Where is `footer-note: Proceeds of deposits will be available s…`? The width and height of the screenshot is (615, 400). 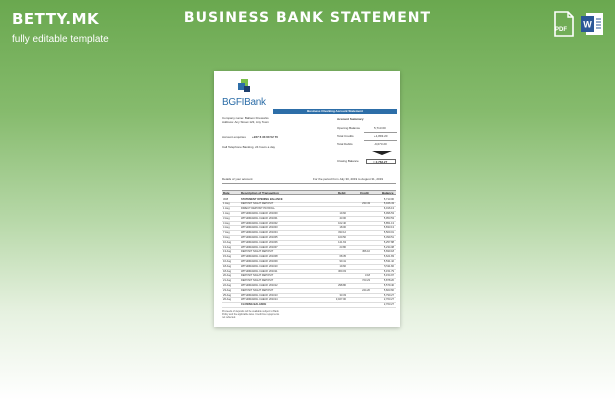
footer-note: Proceeds of deposits will be available s… is located at coordinates (251, 314).